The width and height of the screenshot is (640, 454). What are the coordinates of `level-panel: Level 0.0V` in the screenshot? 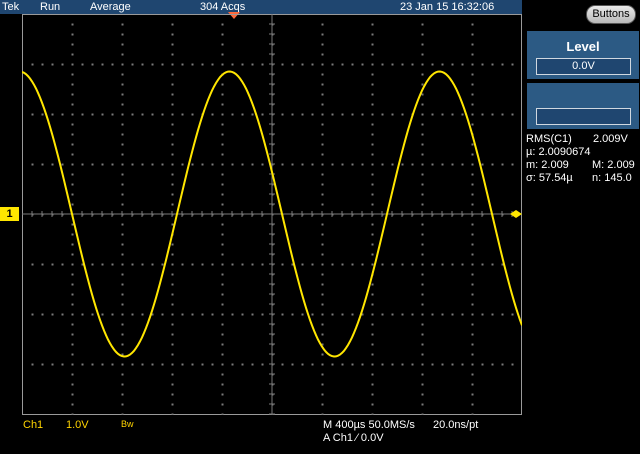 It's located at (583, 55).